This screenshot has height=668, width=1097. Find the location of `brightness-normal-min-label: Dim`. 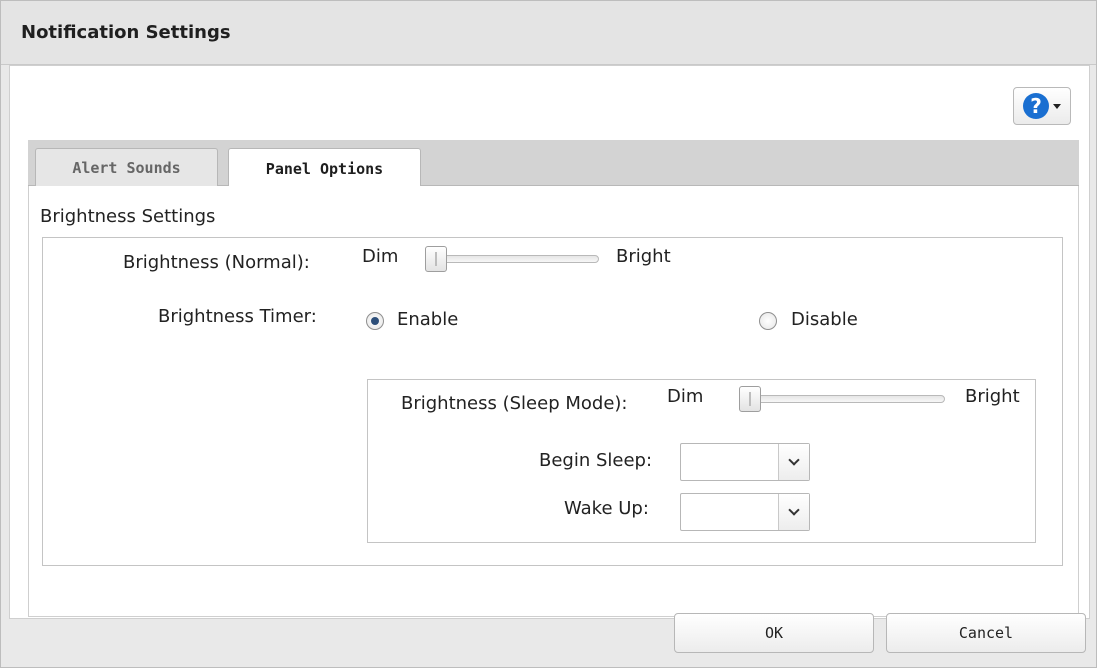

brightness-normal-min-label: Dim is located at coordinates (380, 256).